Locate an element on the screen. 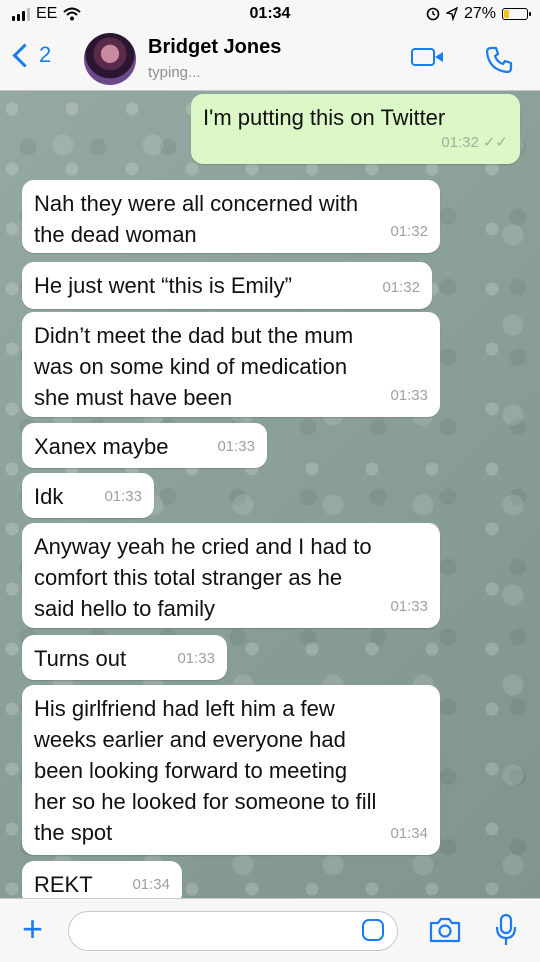  read-ticks-icon: ✓✓ is located at coordinates (495, 142).